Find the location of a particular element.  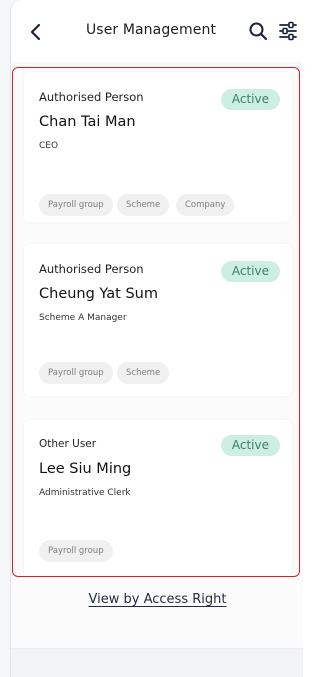

sliders-icon is located at coordinates (288, 31).